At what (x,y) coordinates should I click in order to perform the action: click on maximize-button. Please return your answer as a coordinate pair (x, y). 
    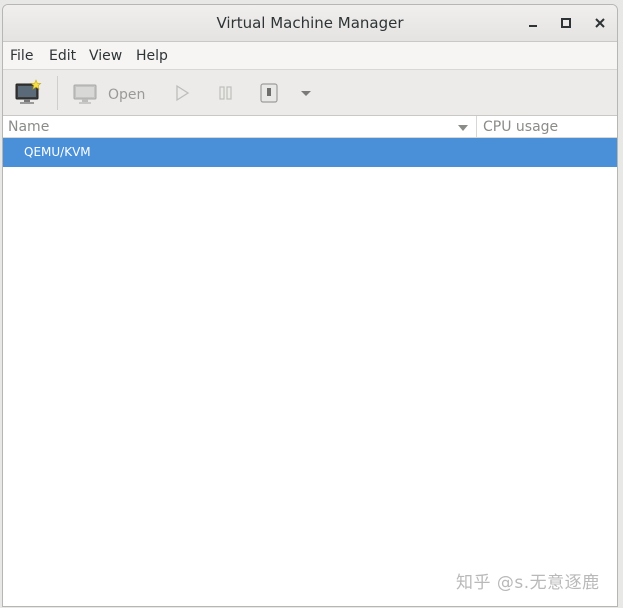
    Looking at the image, I should click on (566, 23).